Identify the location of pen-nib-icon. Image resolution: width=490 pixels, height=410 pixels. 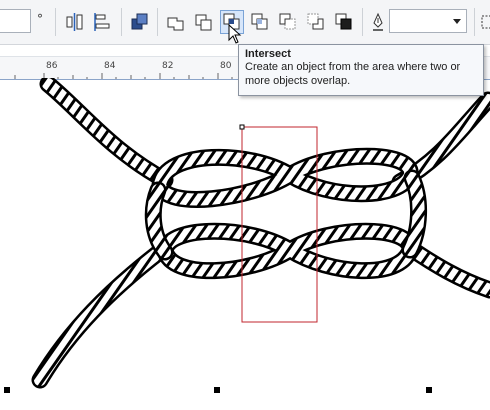
(378, 21).